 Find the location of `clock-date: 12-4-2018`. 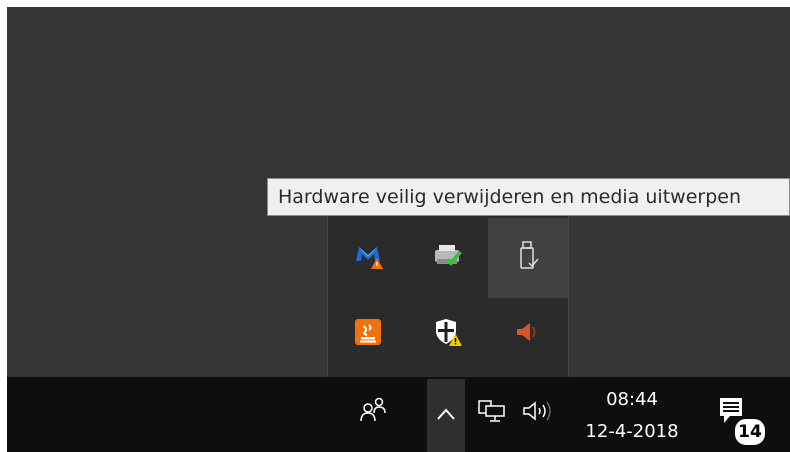

clock-date: 12-4-2018 is located at coordinates (632, 431).